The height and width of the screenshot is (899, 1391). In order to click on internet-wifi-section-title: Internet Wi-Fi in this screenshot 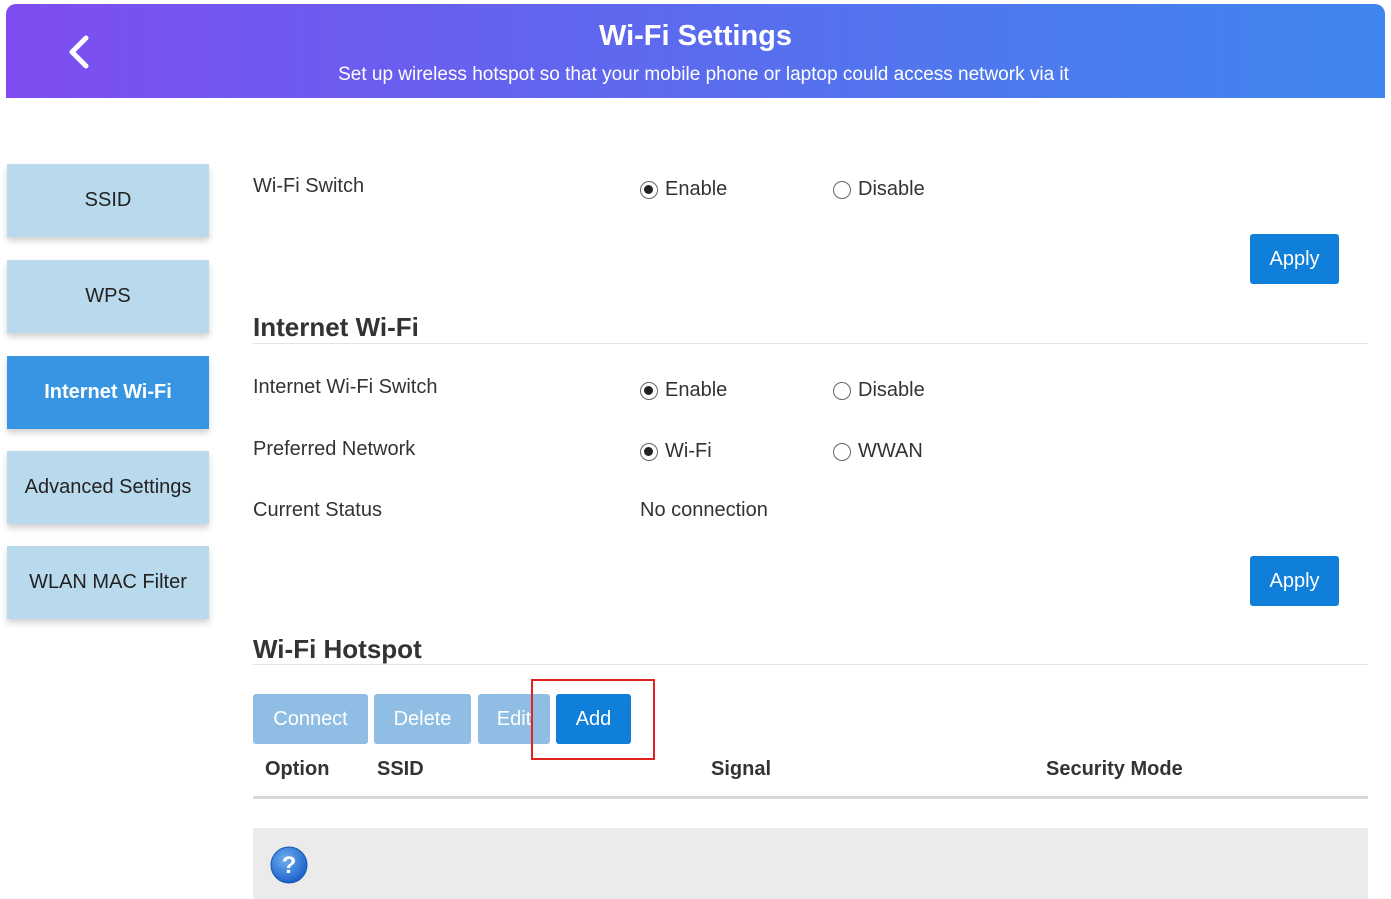, I will do `click(336, 327)`.